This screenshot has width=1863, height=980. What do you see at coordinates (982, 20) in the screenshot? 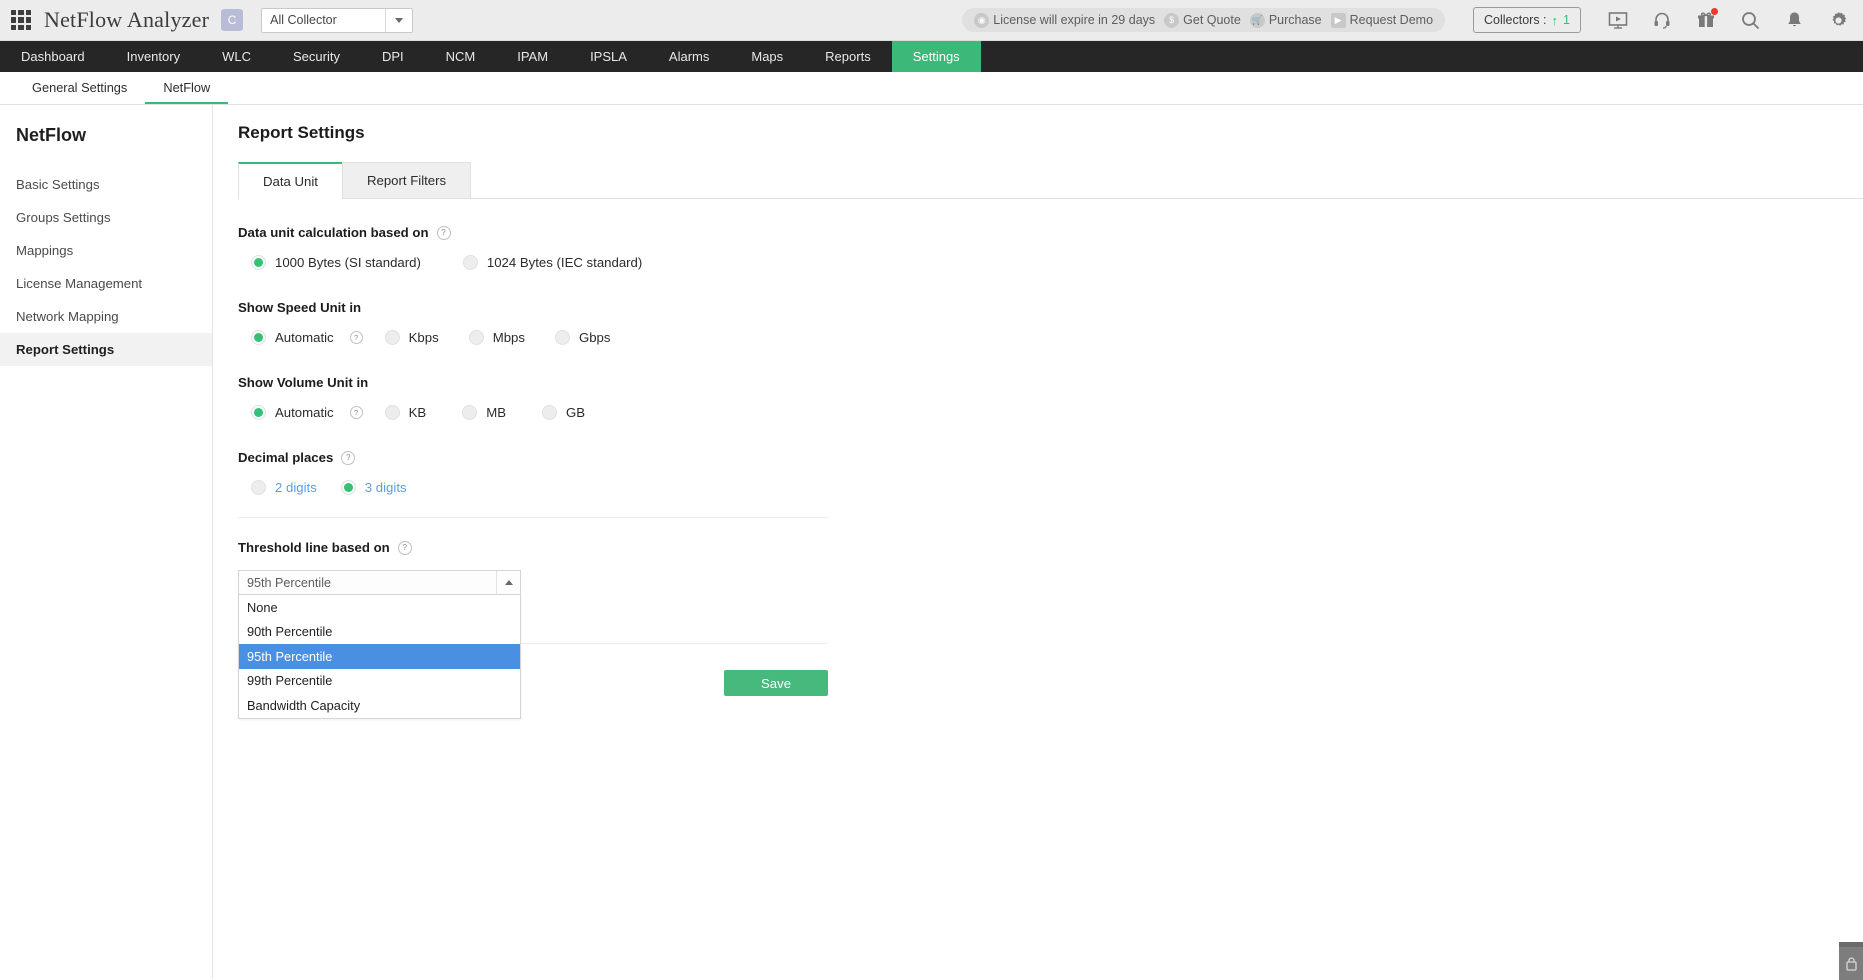
I see `license-icon: ◉` at bounding box center [982, 20].